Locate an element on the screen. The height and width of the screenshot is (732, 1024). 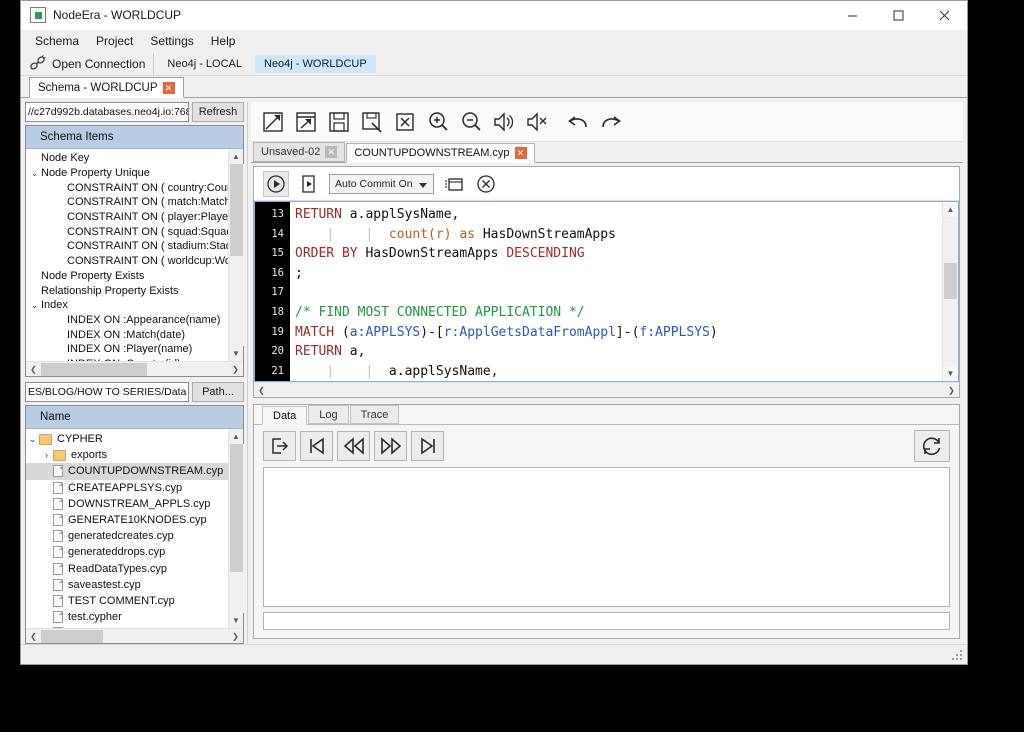
chevron-right-icon: › is located at coordinates (46, 455).